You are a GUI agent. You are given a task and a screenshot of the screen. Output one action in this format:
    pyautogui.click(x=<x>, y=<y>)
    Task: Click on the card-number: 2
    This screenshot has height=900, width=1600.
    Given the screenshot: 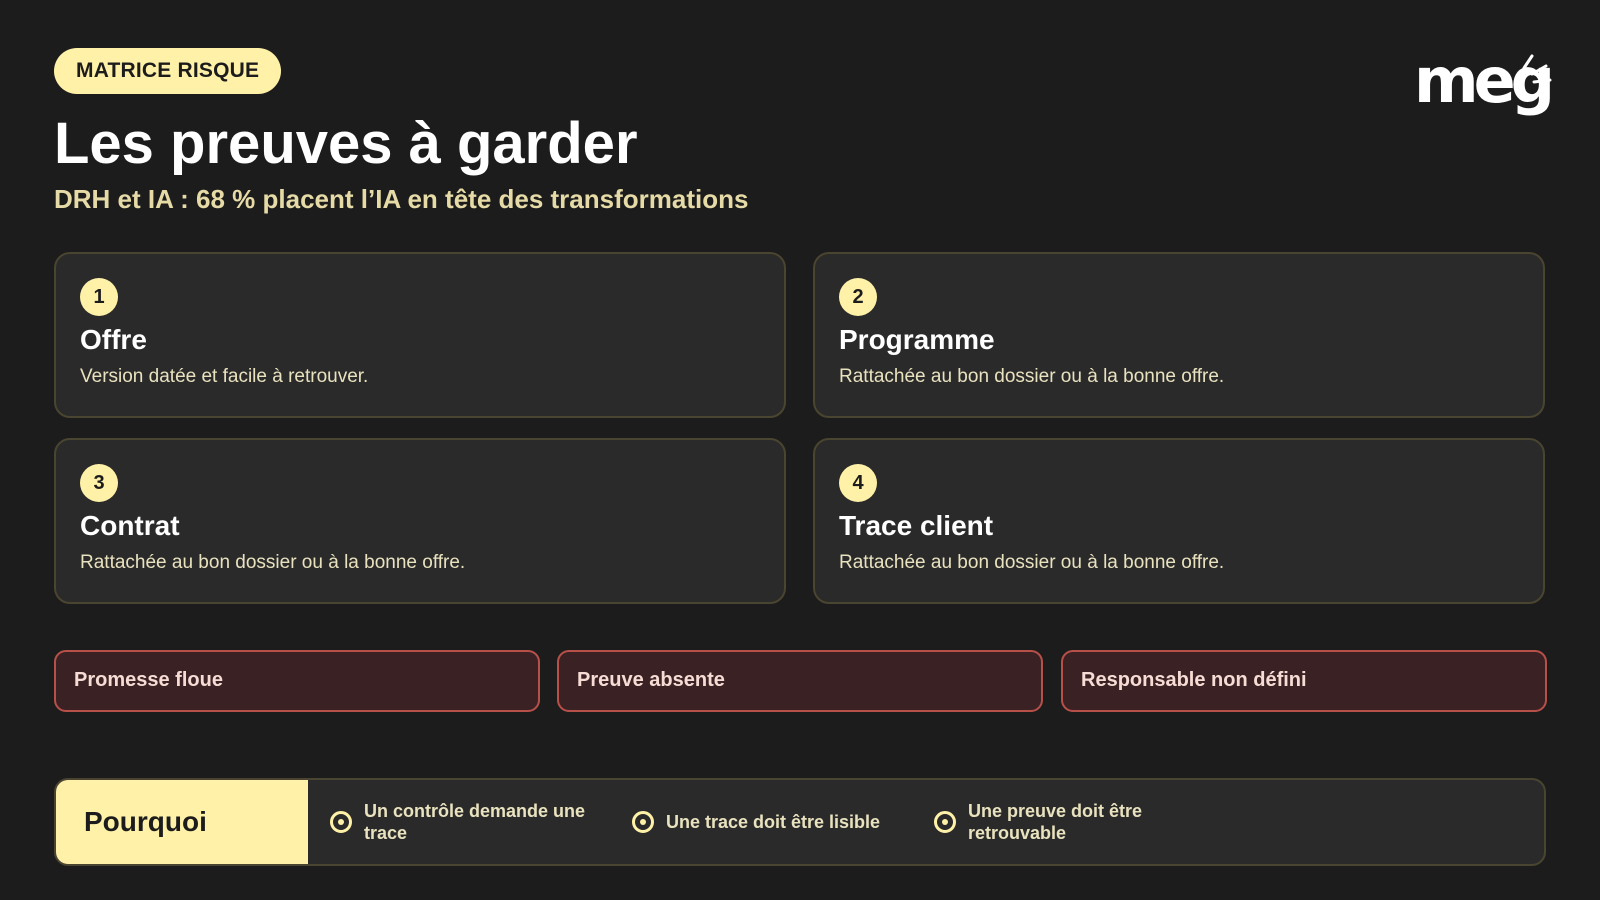 What is the action you would take?
    pyautogui.click(x=858, y=297)
    